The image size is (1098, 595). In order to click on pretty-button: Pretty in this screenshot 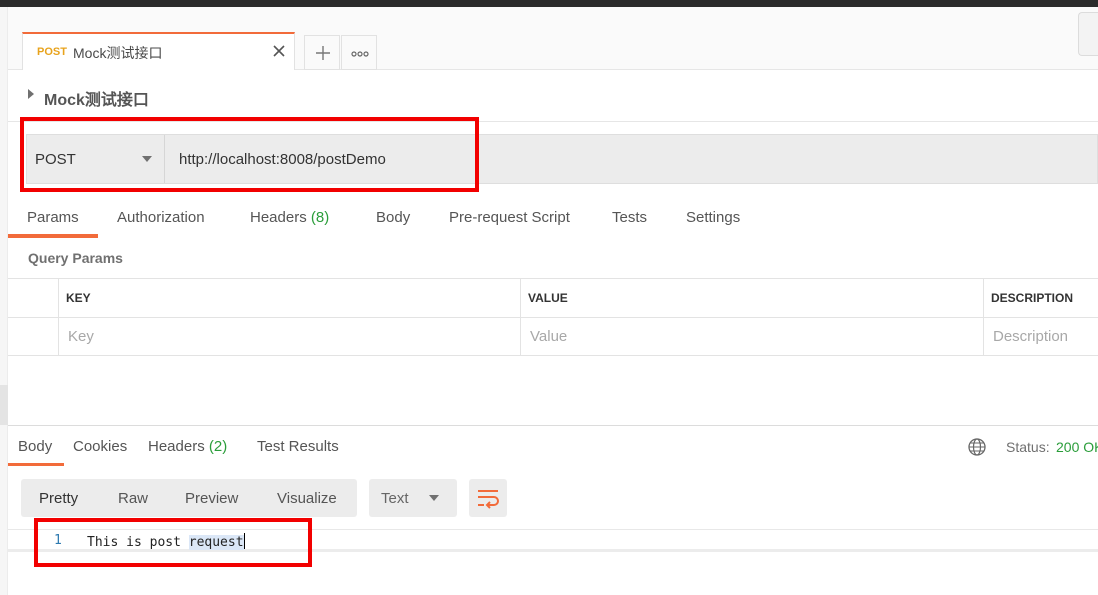, I will do `click(58, 498)`.